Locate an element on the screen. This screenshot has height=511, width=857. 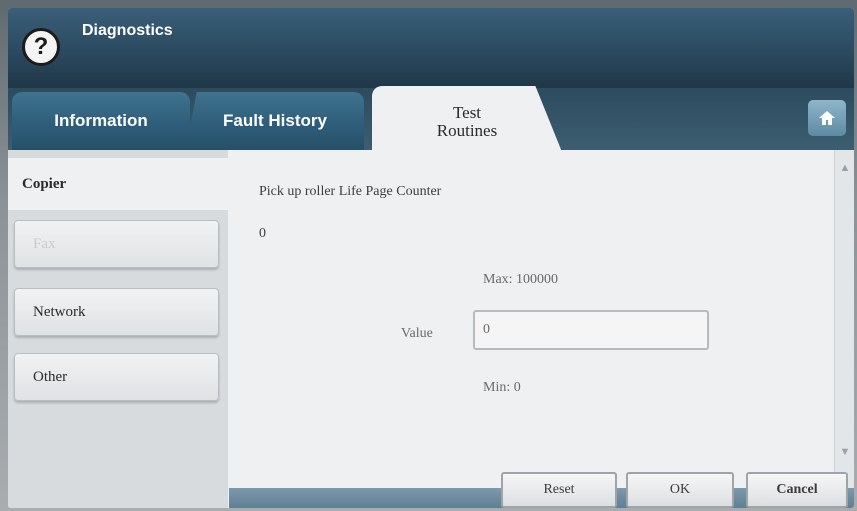
sidebar-item-copier: Copier is located at coordinates (118, 184).